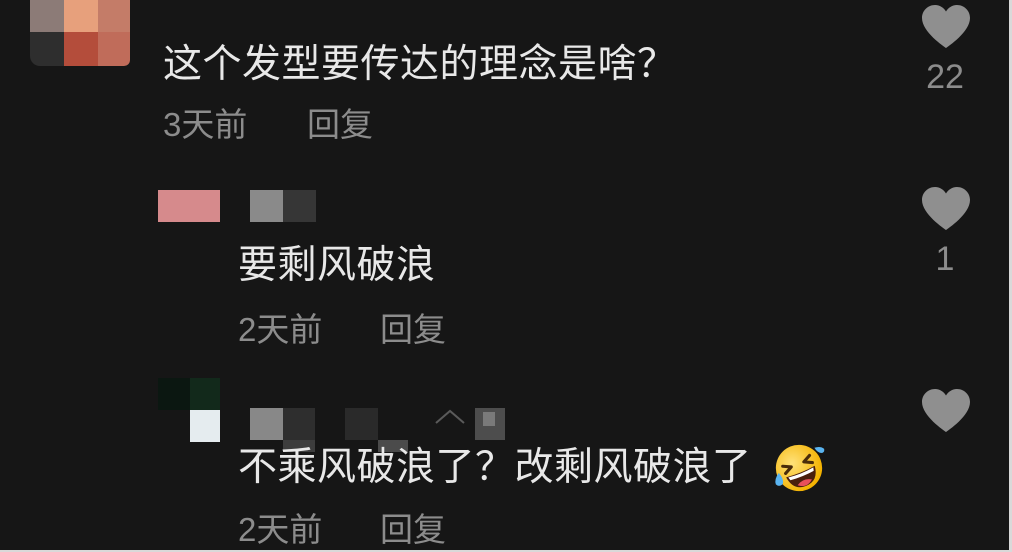 This screenshot has width=1012, height=552. I want to click on reply-text-content: 不乘风破浪了？改剩风破浪了, so click(495, 467).